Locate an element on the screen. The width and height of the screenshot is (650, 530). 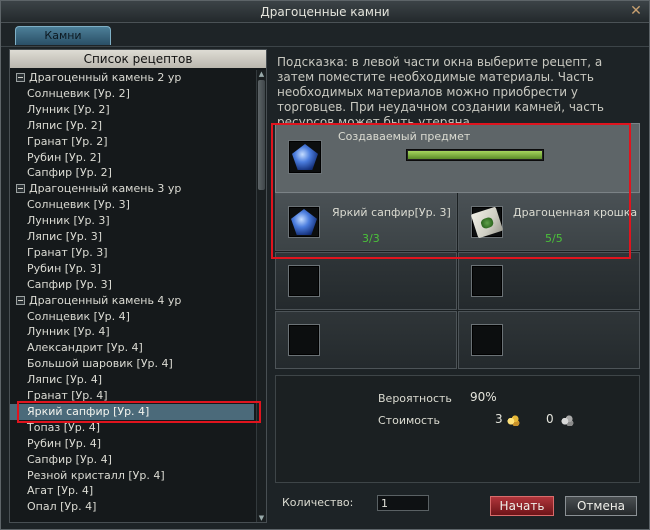
recipe-label: Солнцевик [Ур. 4] is located at coordinates (78, 316).